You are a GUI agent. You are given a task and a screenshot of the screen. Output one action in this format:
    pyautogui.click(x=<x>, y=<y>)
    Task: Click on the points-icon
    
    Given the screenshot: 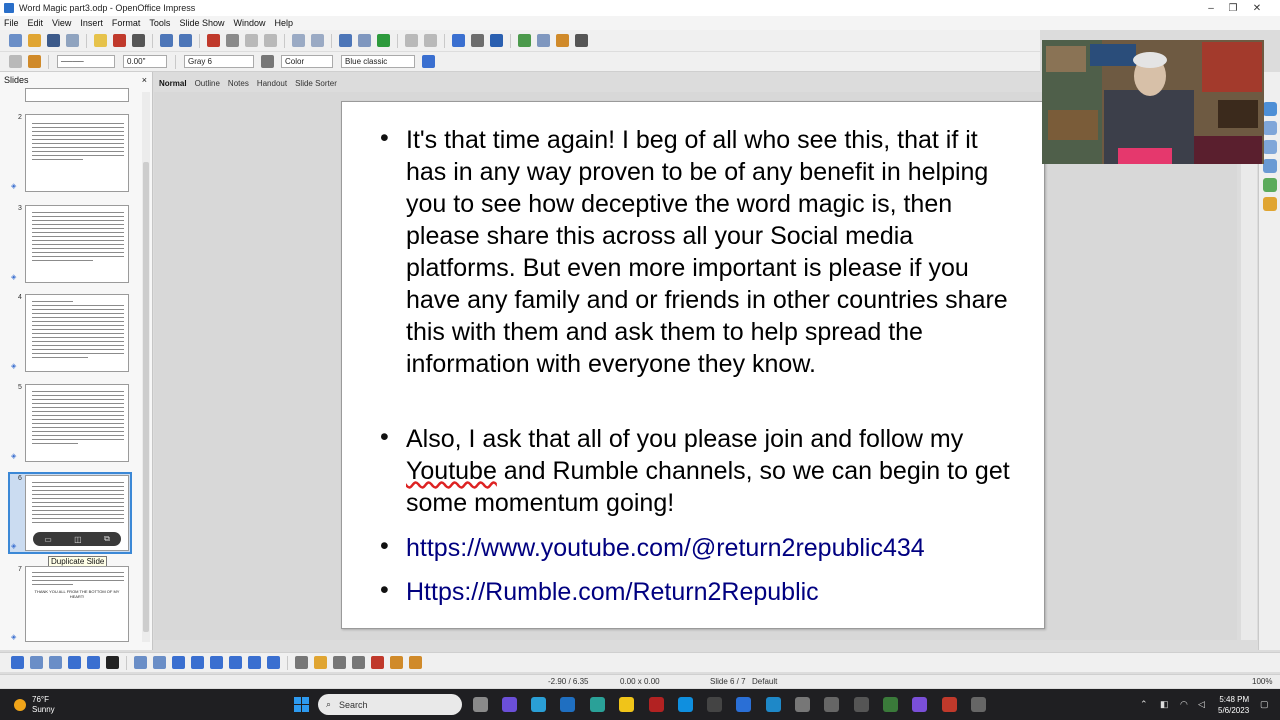 What is the action you would take?
    pyautogui.click(x=301, y=662)
    